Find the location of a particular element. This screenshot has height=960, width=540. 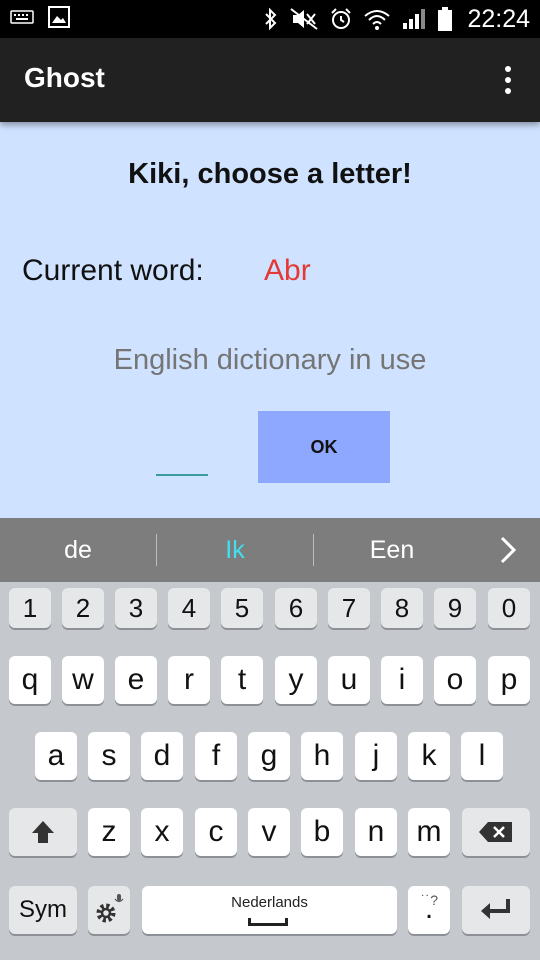

enter-icon is located at coordinates (496, 910).